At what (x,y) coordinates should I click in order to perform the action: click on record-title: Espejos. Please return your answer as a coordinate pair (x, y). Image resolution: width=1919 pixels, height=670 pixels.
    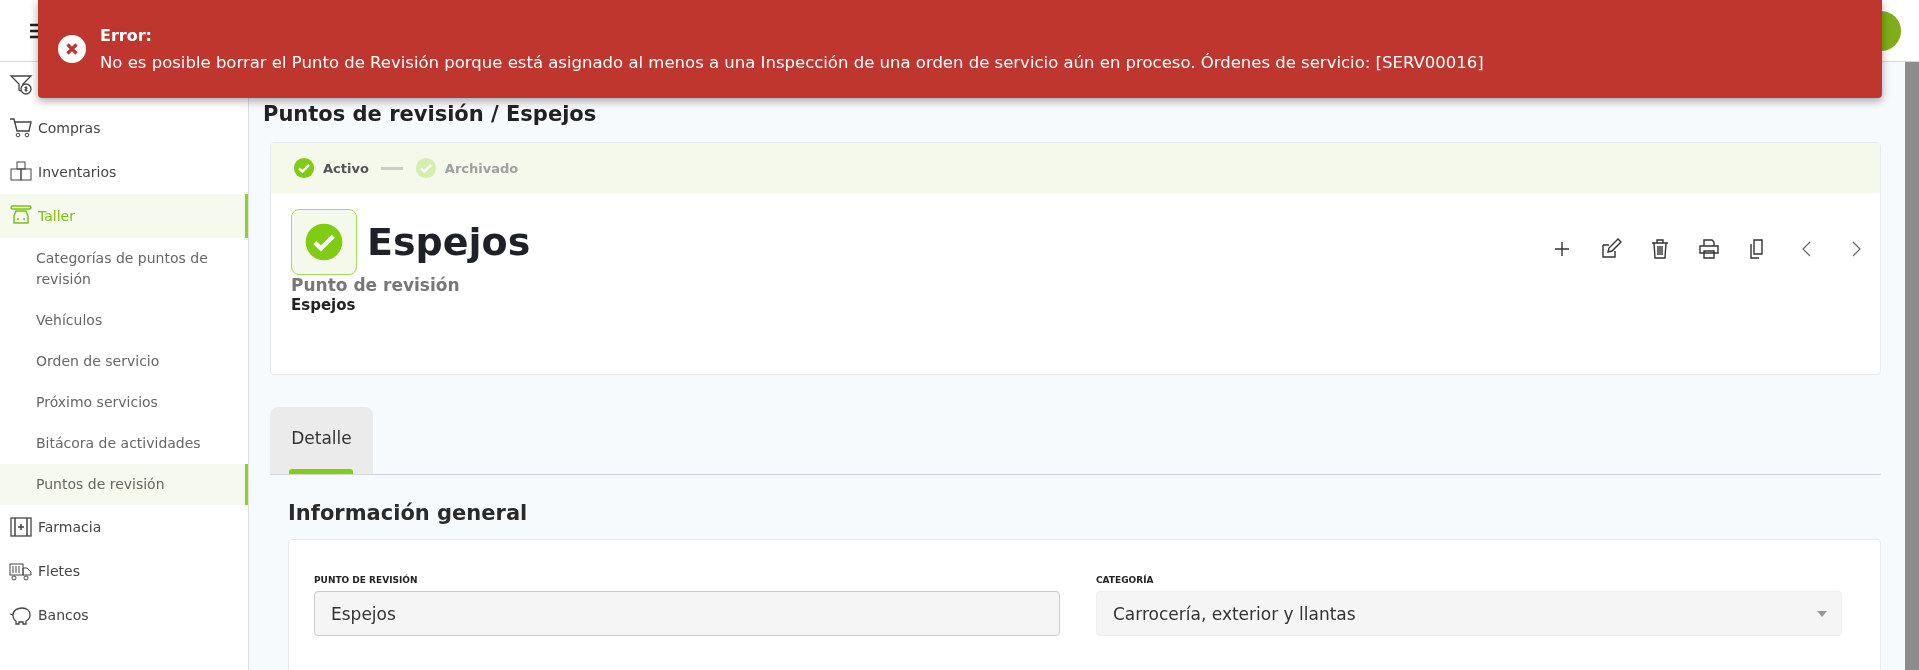
    Looking at the image, I should click on (449, 242).